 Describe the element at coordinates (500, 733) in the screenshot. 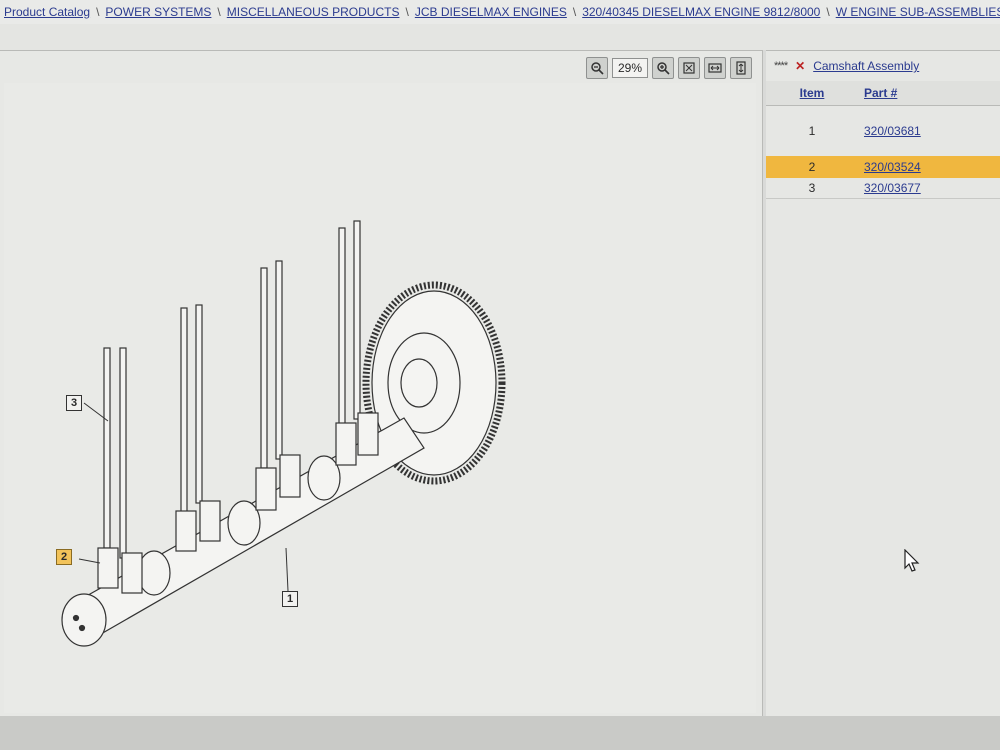

I see `bottom-bar` at that location.